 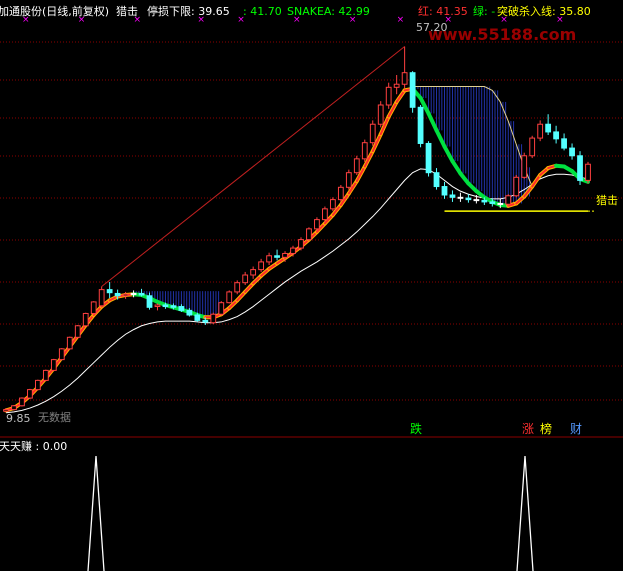 What do you see at coordinates (127, 11) in the screenshot?
I see `indicator-name: 猎击` at bounding box center [127, 11].